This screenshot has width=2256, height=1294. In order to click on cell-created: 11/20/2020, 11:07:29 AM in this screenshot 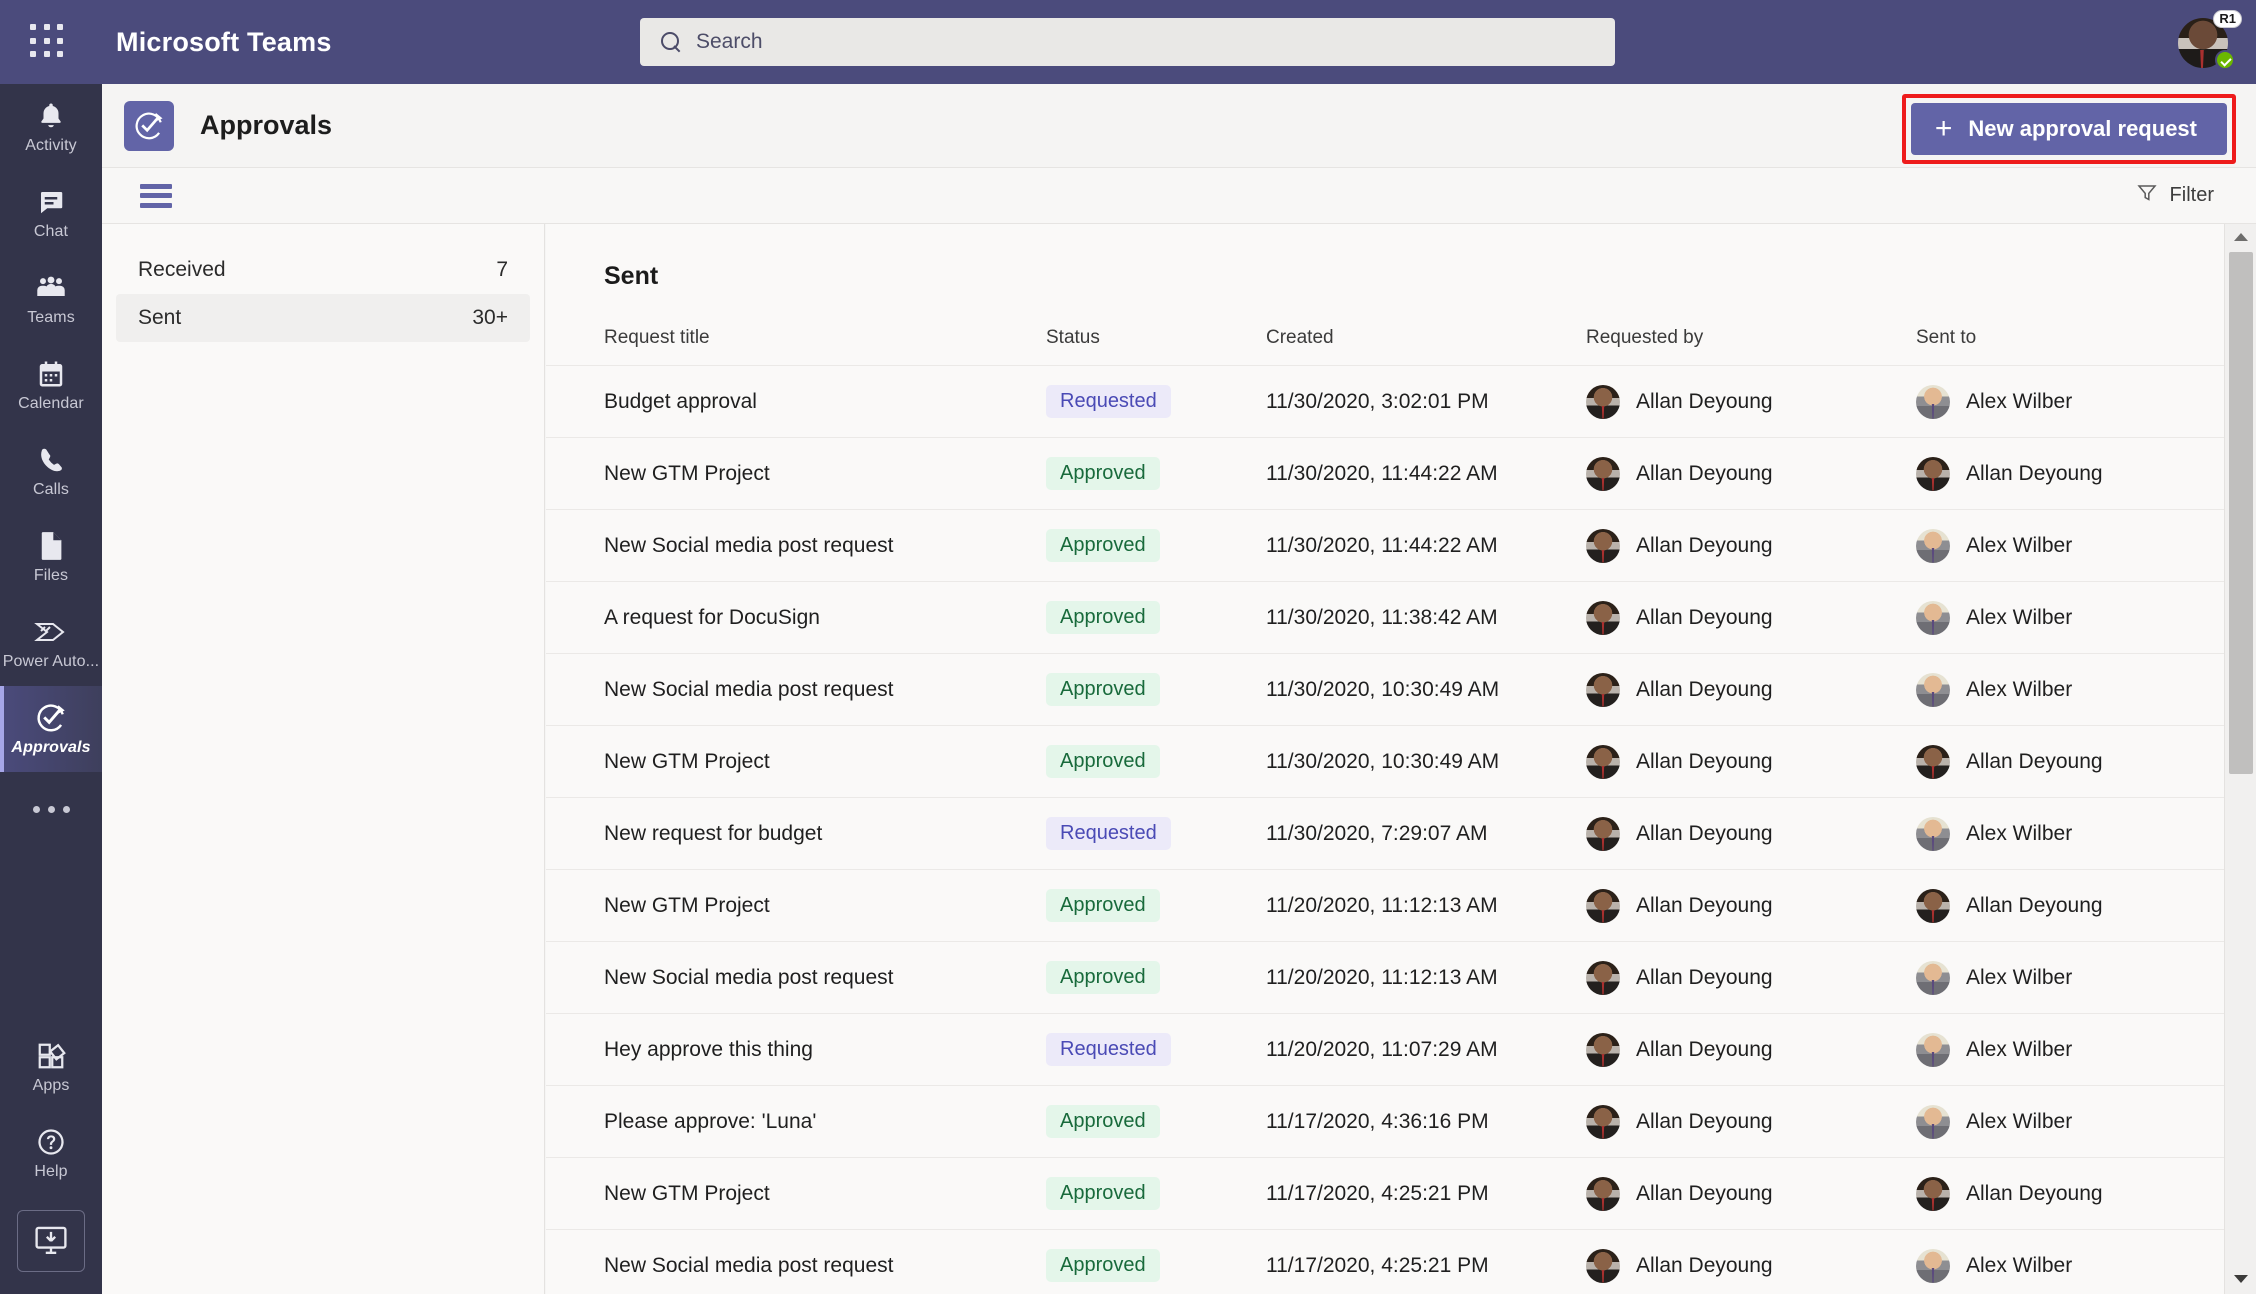, I will do `click(1426, 1049)`.